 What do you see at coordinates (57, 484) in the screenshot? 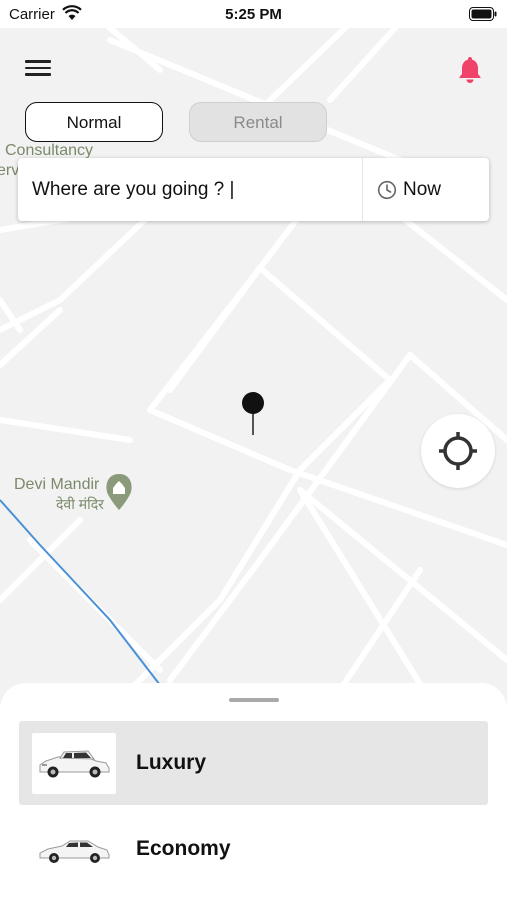
I see `poi-label-devi-mandir: Devi Mandir` at bounding box center [57, 484].